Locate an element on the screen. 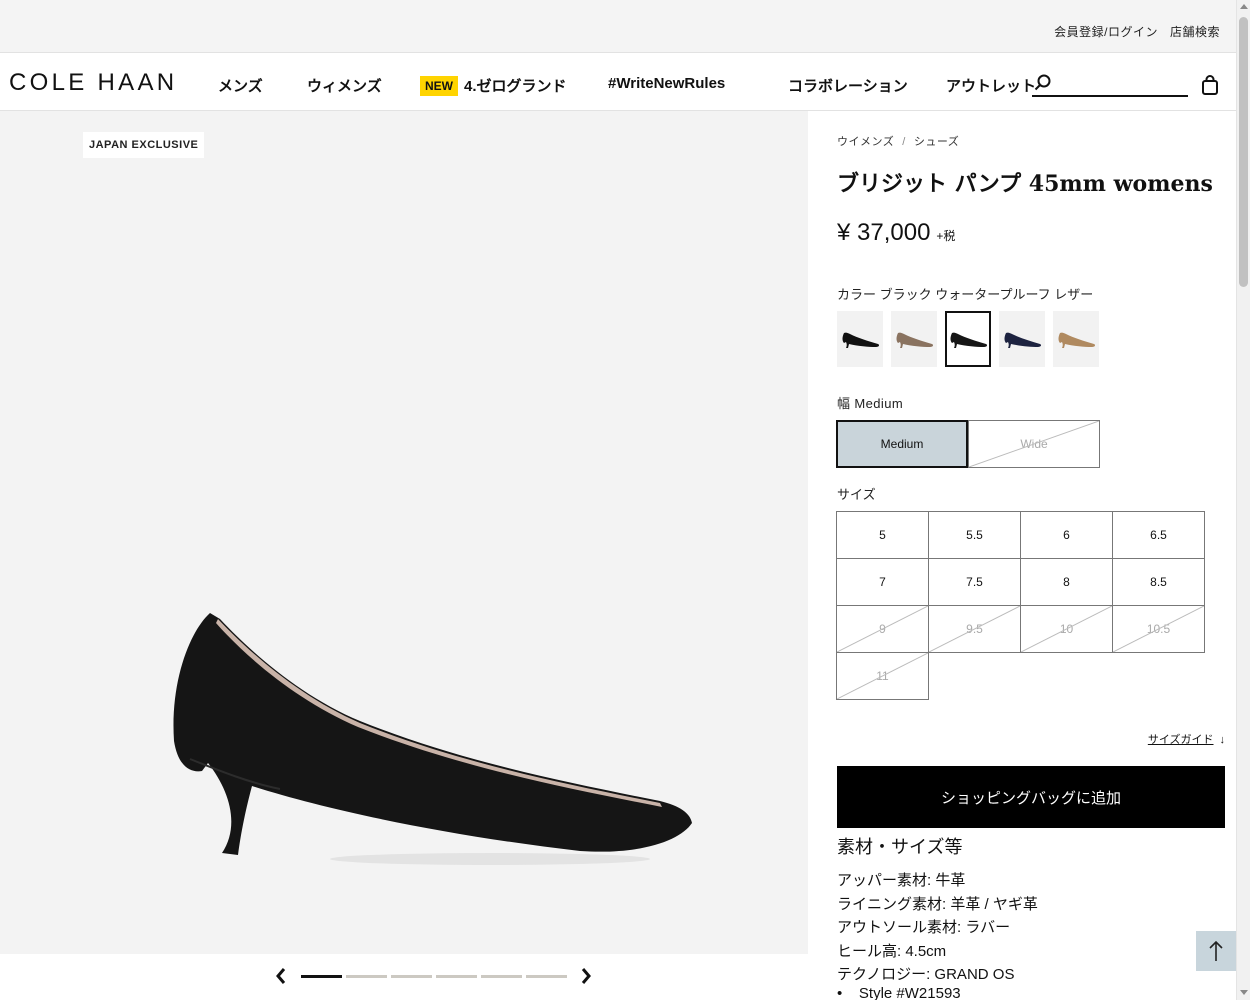 The height and width of the screenshot is (1000, 1250). size-option: 10 is located at coordinates (1066, 629).